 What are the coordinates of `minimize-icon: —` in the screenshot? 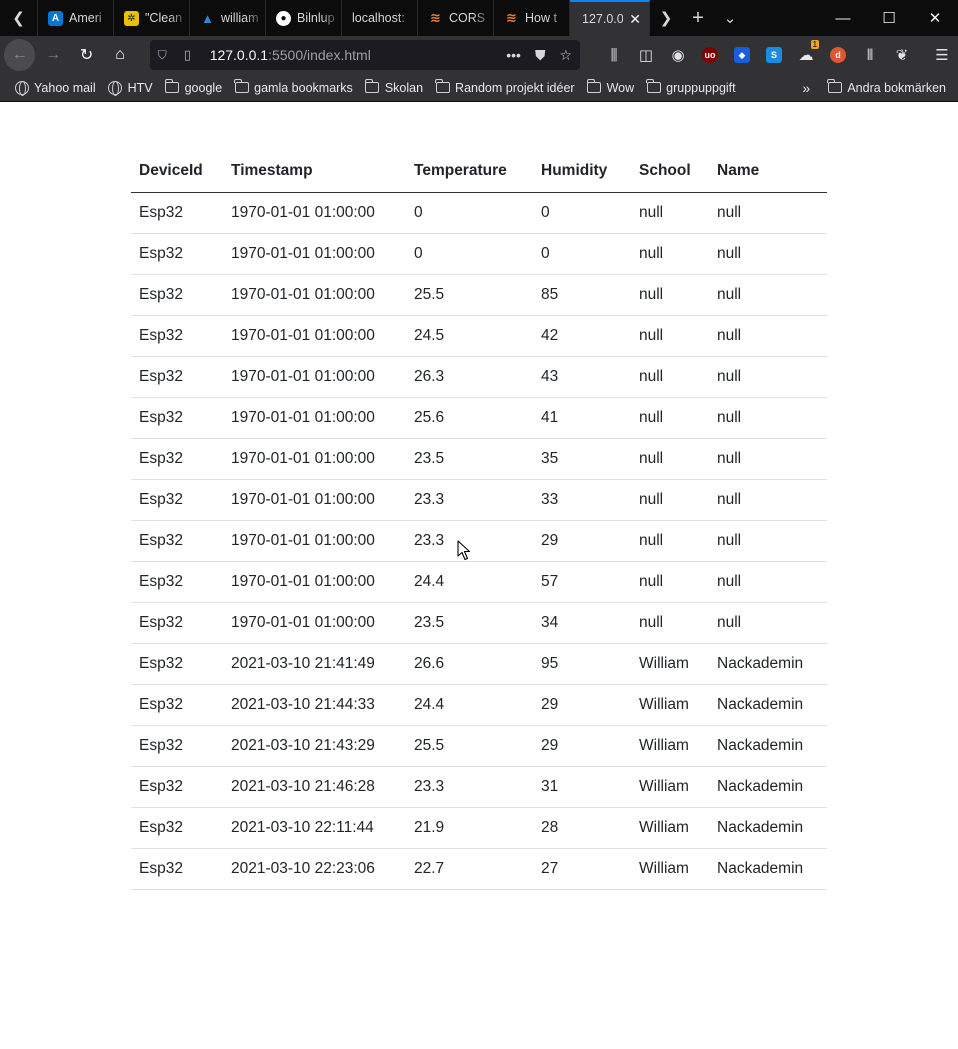 It's located at (843, 18).